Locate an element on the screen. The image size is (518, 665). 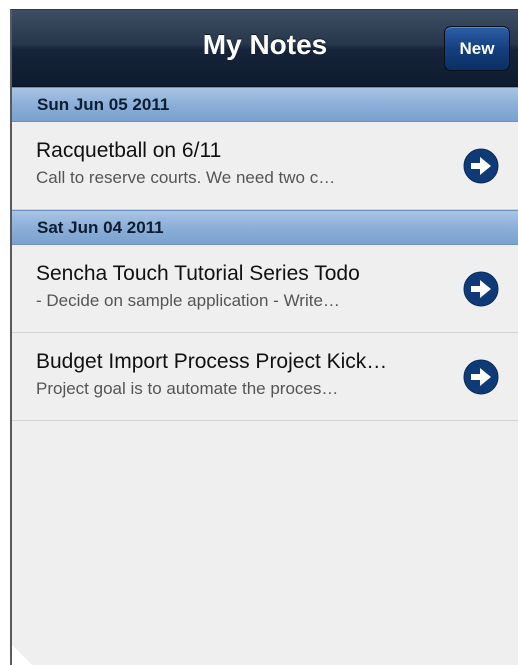
new-note-button: New is located at coordinates (477, 48).